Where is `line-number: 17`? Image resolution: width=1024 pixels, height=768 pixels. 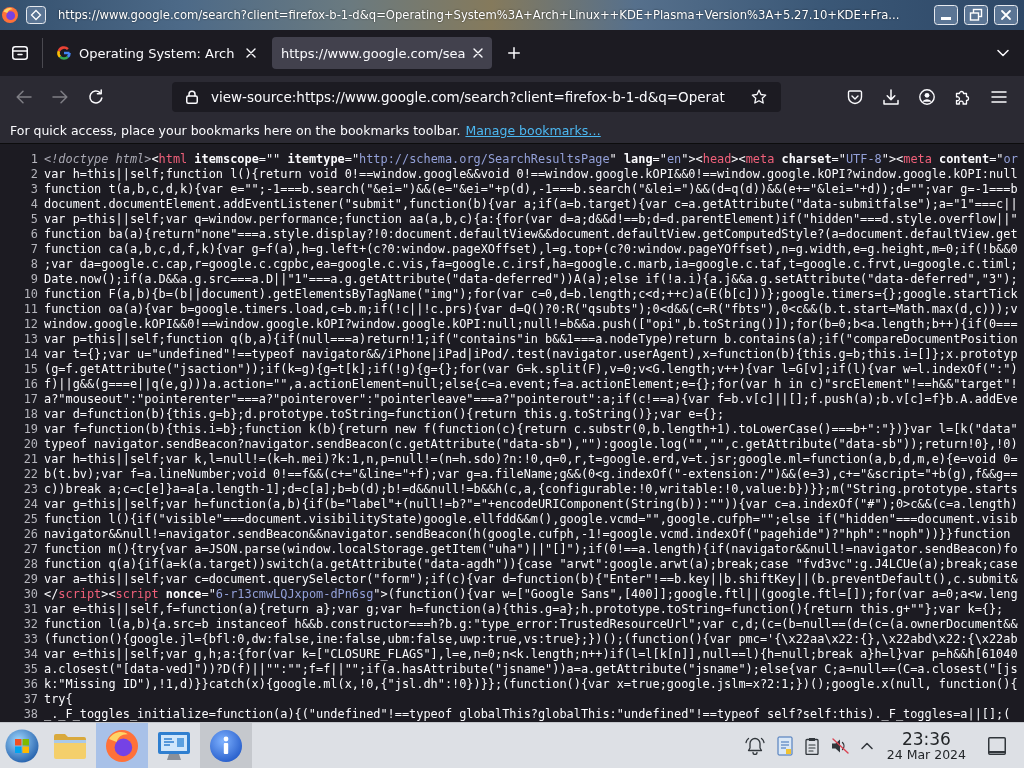
line-number: 17 is located at coordinates (30, 399).